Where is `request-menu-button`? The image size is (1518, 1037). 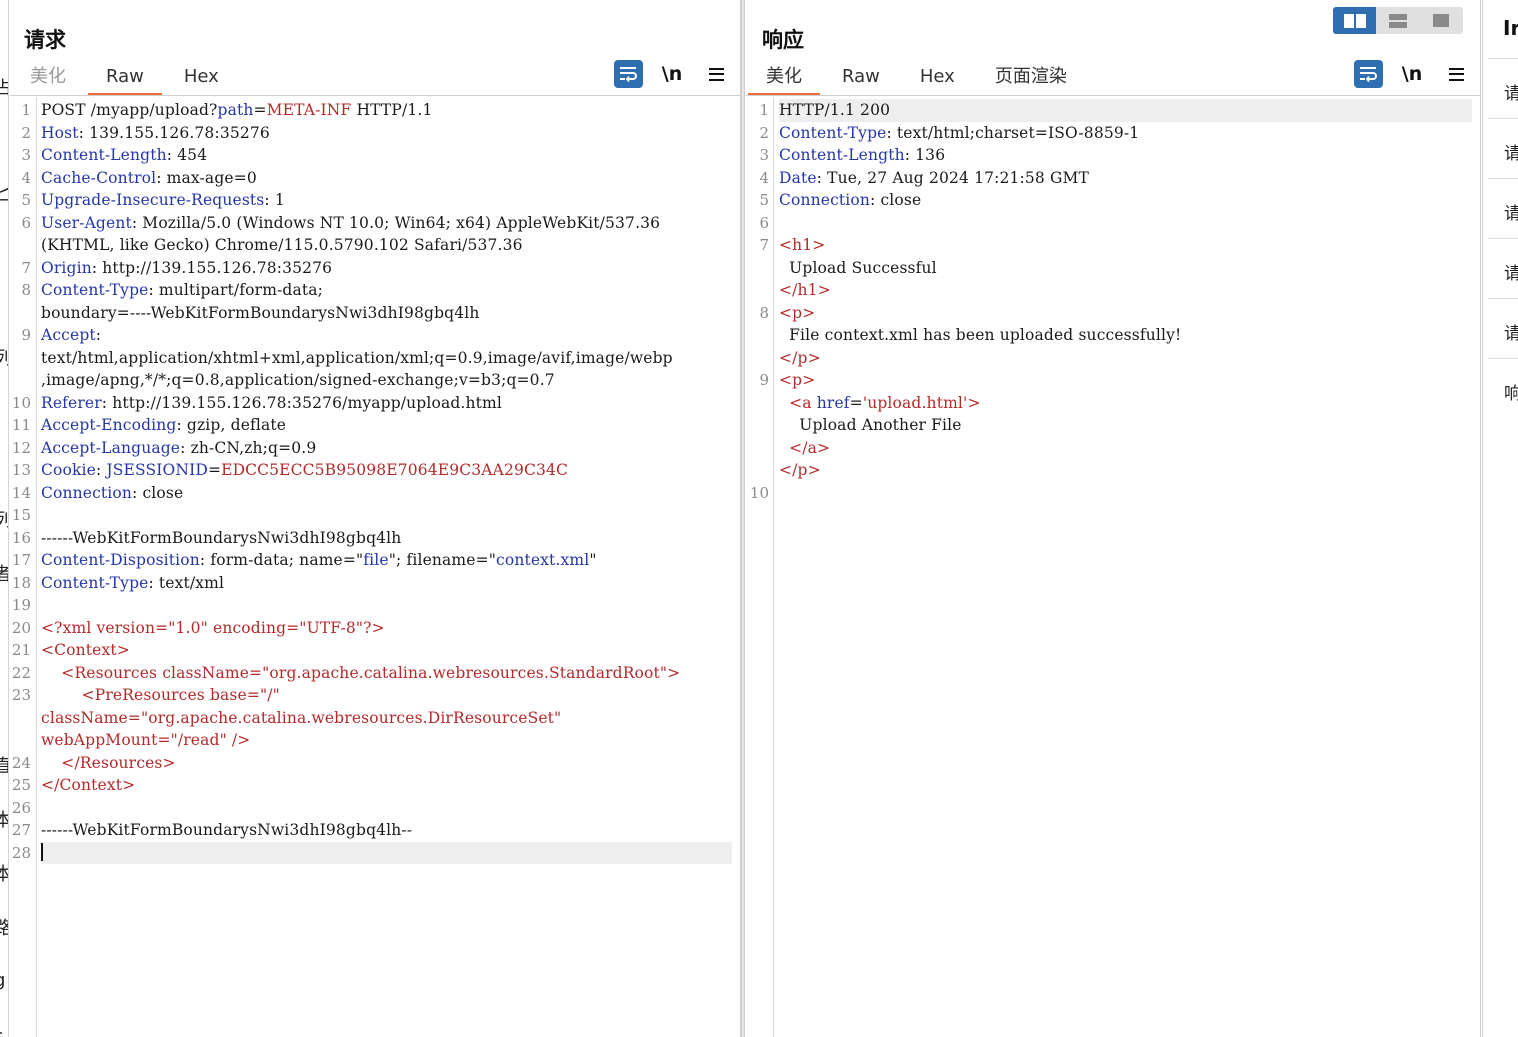 request-menu-button is located at coordinates (716, 74).